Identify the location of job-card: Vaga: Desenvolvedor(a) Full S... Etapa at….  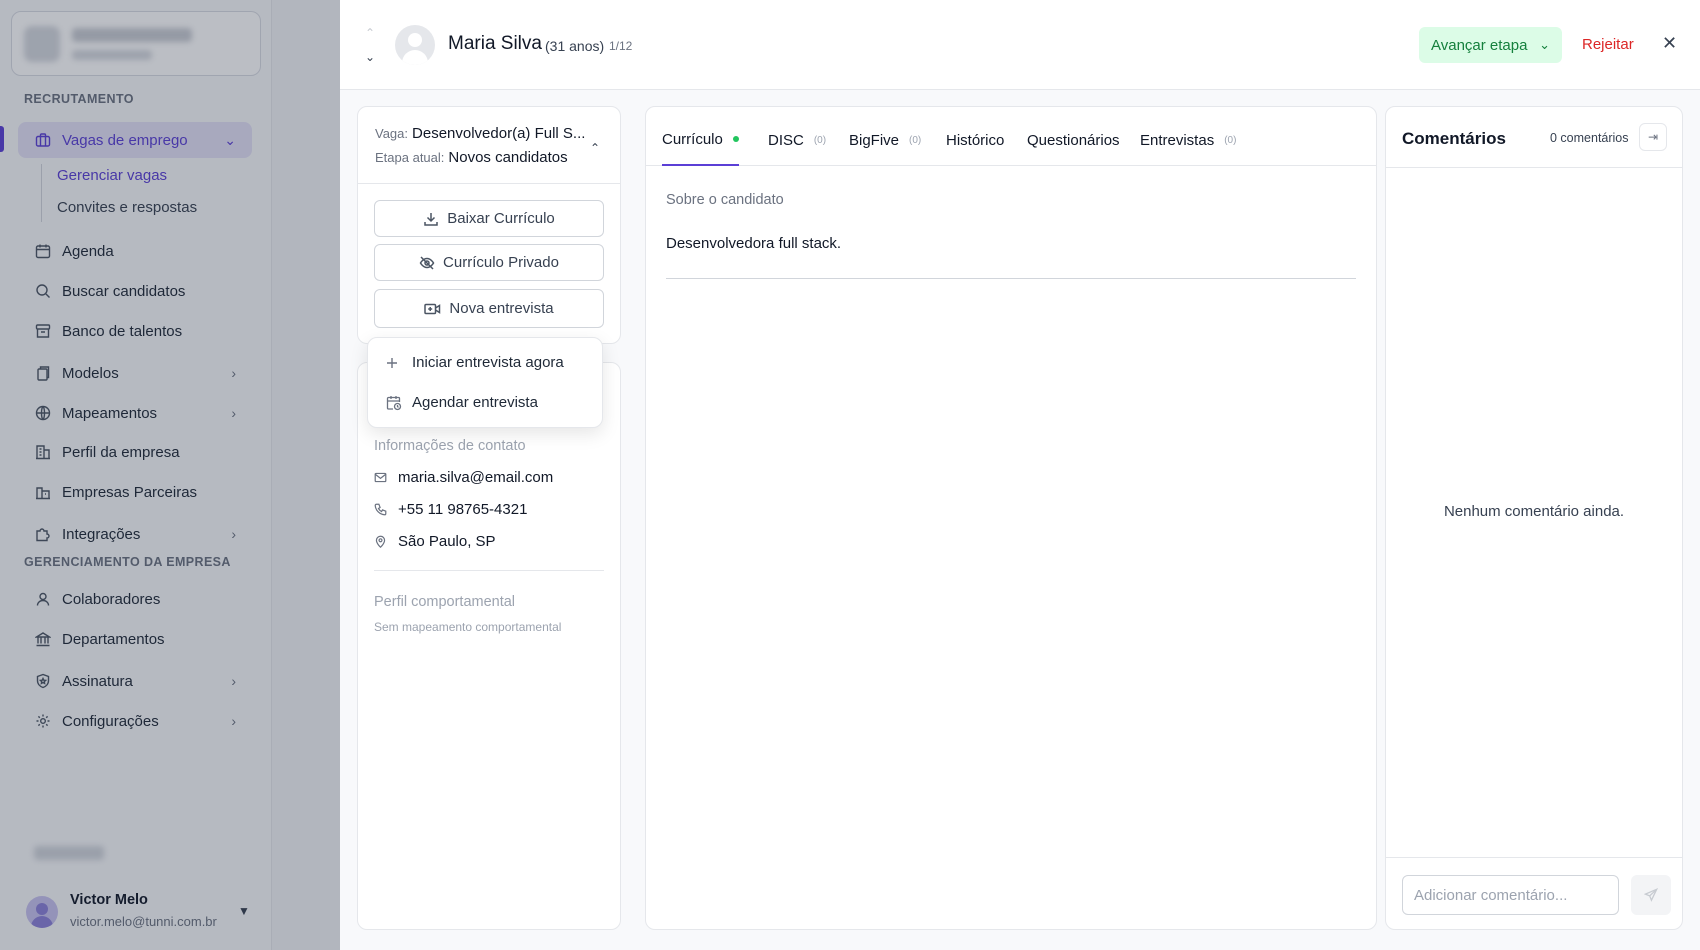
(489, 225).